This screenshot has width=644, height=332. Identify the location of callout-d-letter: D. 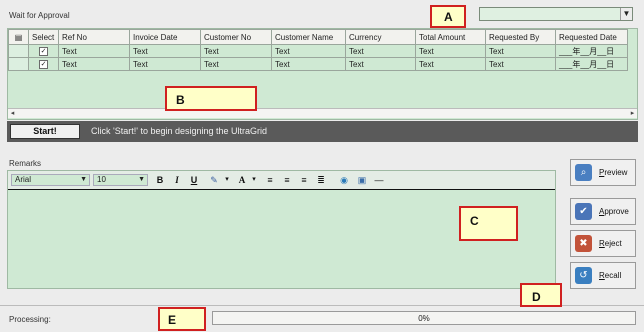
(536, 297).